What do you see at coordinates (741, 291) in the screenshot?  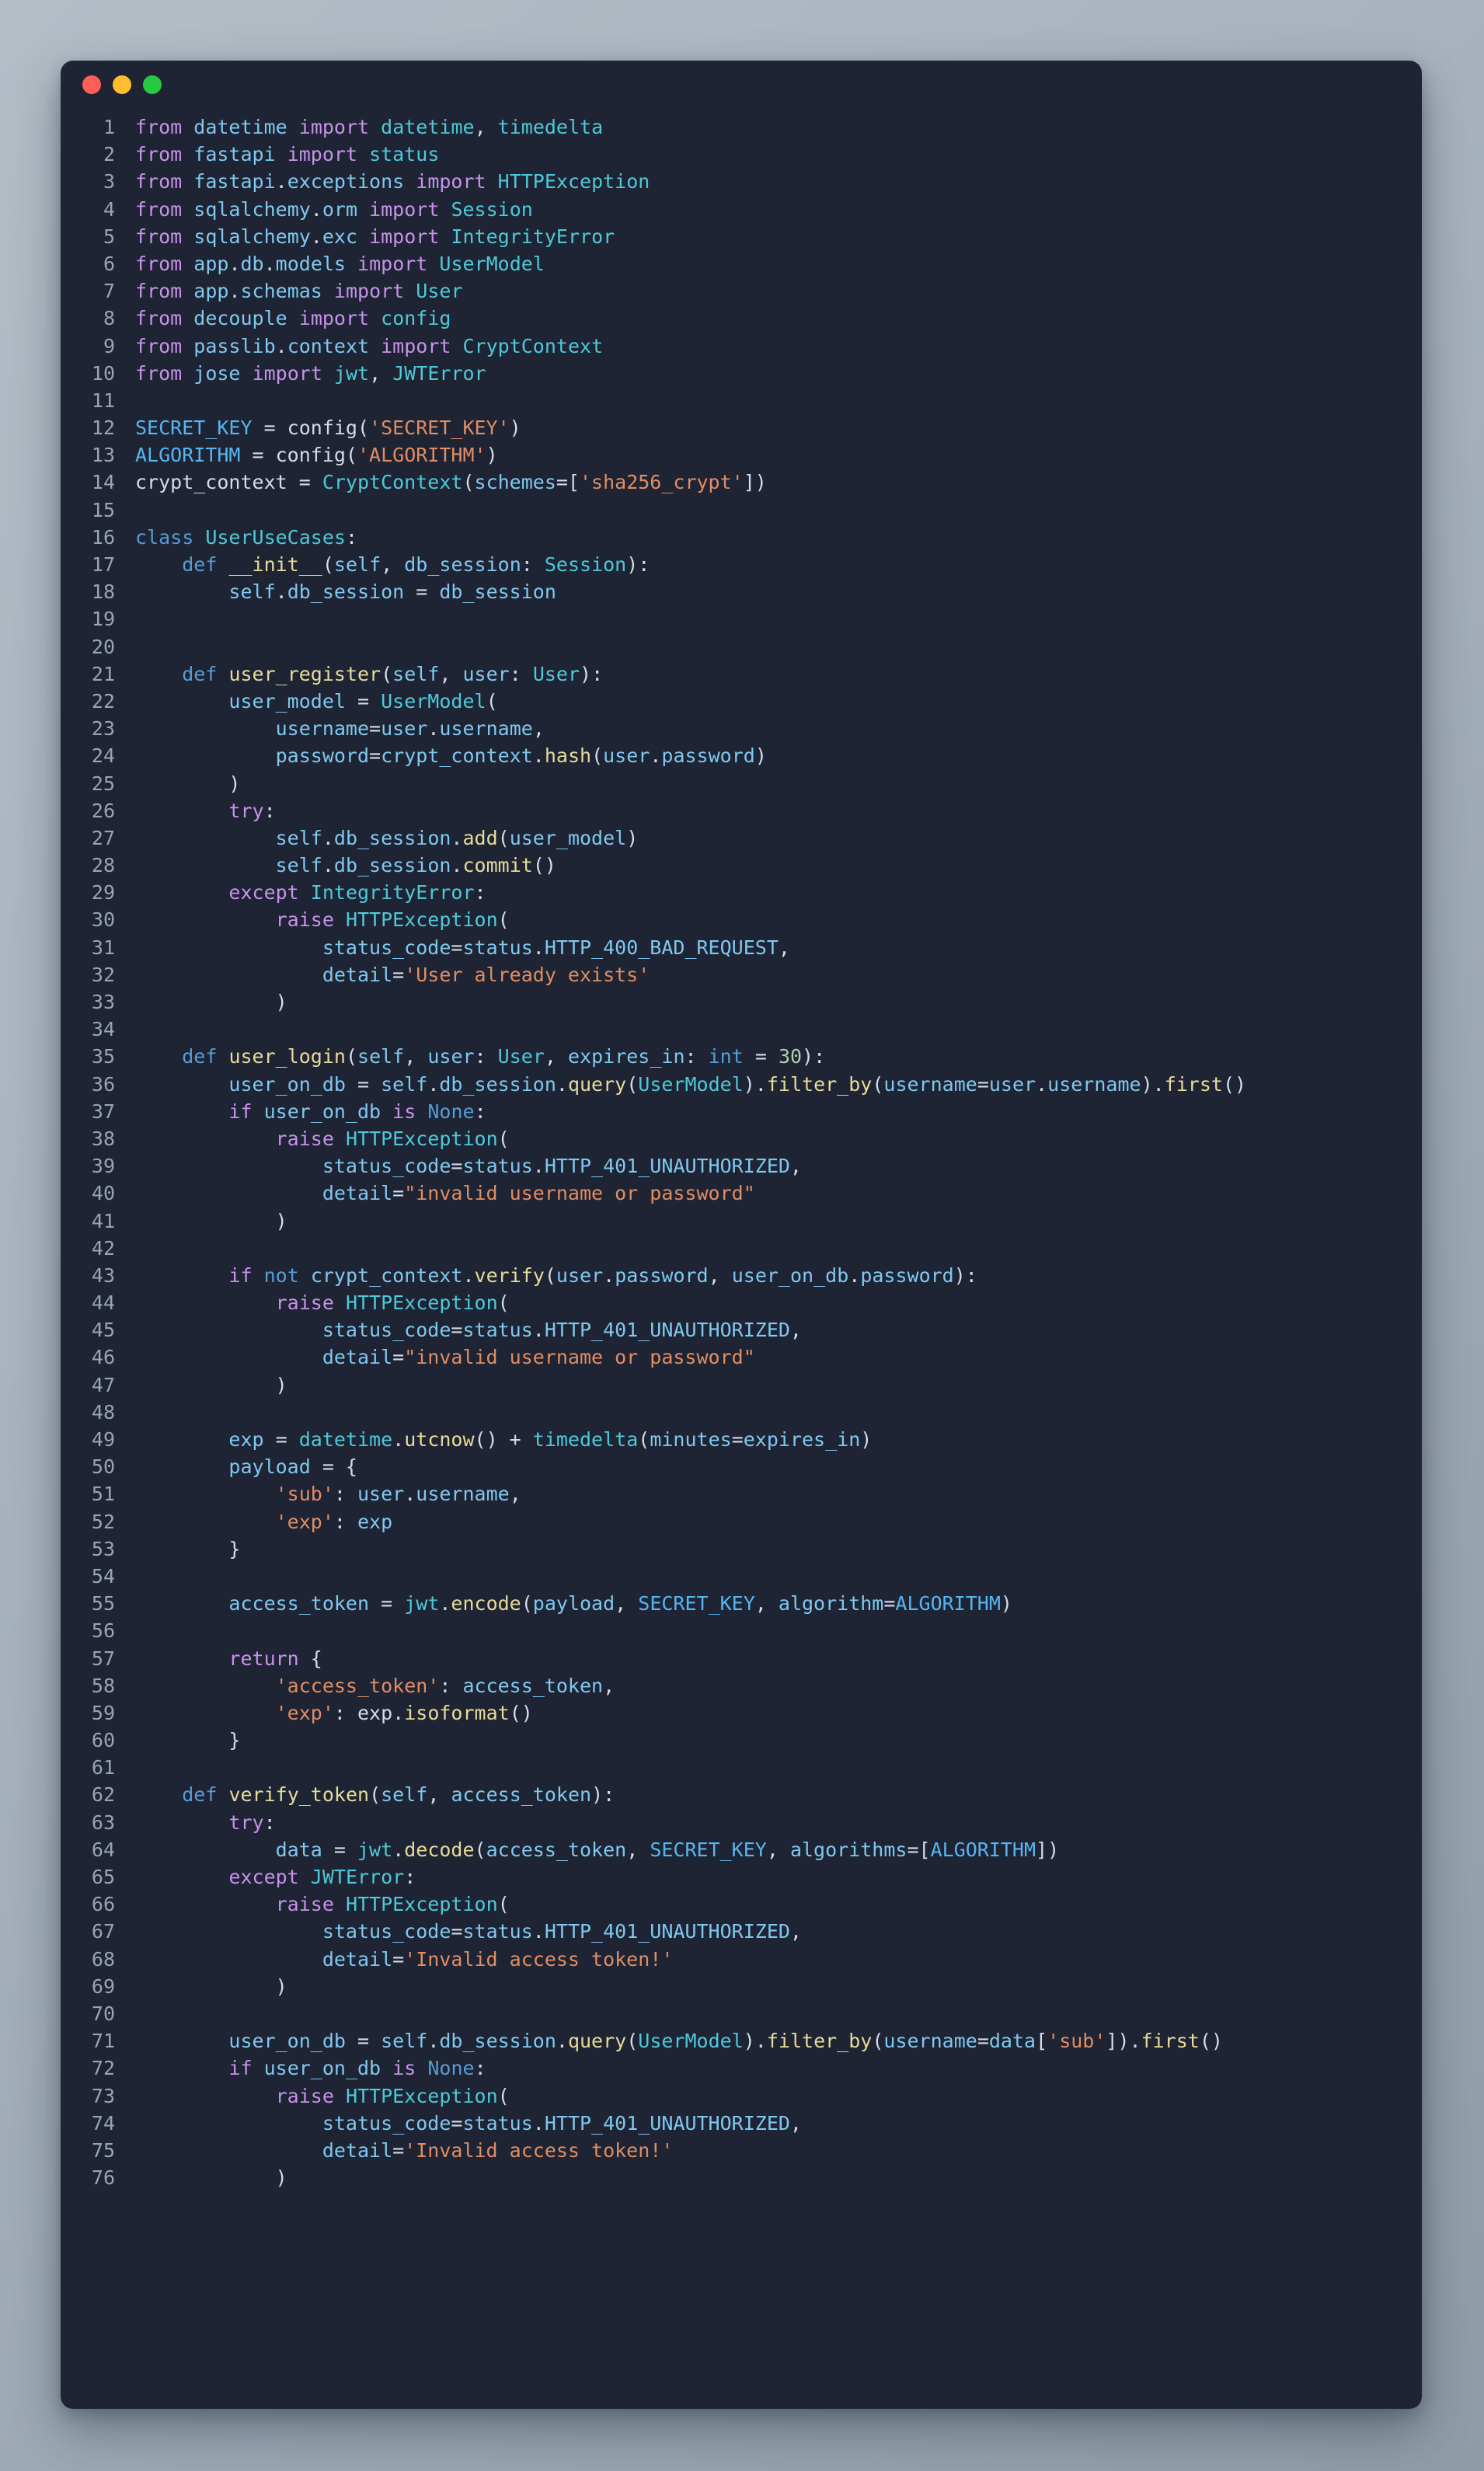 I see `code-line: 7 from app.schemas import User` at bounding box center [741, 291].